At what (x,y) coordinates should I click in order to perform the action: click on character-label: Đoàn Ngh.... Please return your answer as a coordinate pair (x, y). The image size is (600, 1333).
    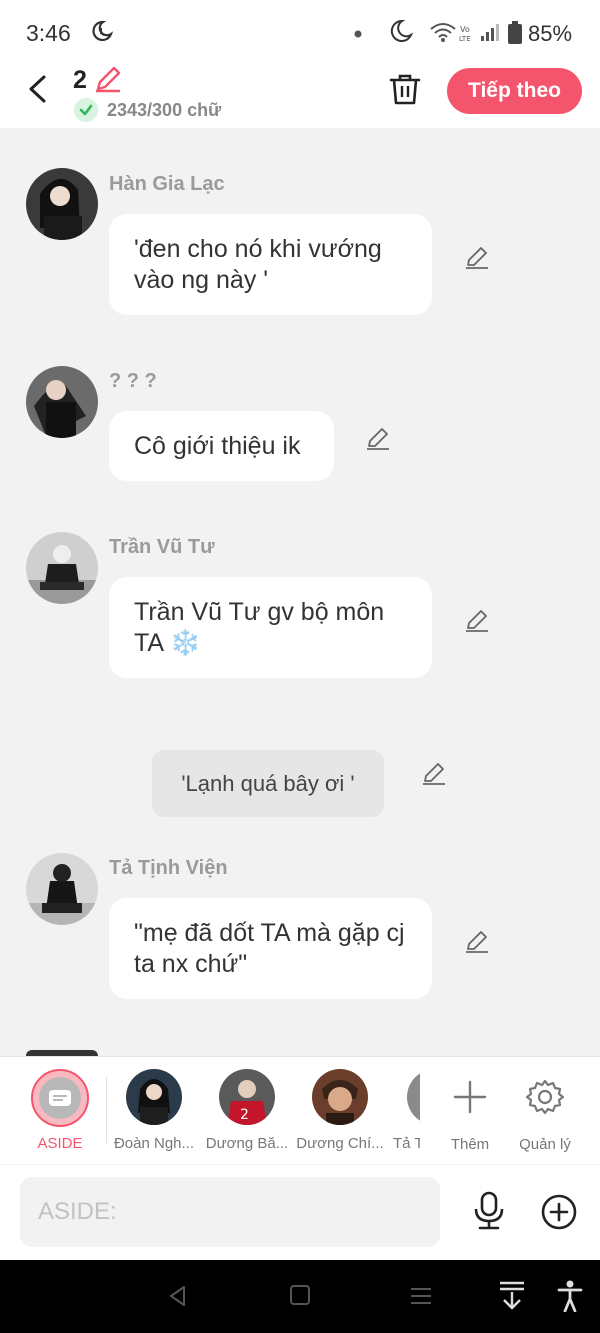
    Looking at the image, I should click on (154, 1143).